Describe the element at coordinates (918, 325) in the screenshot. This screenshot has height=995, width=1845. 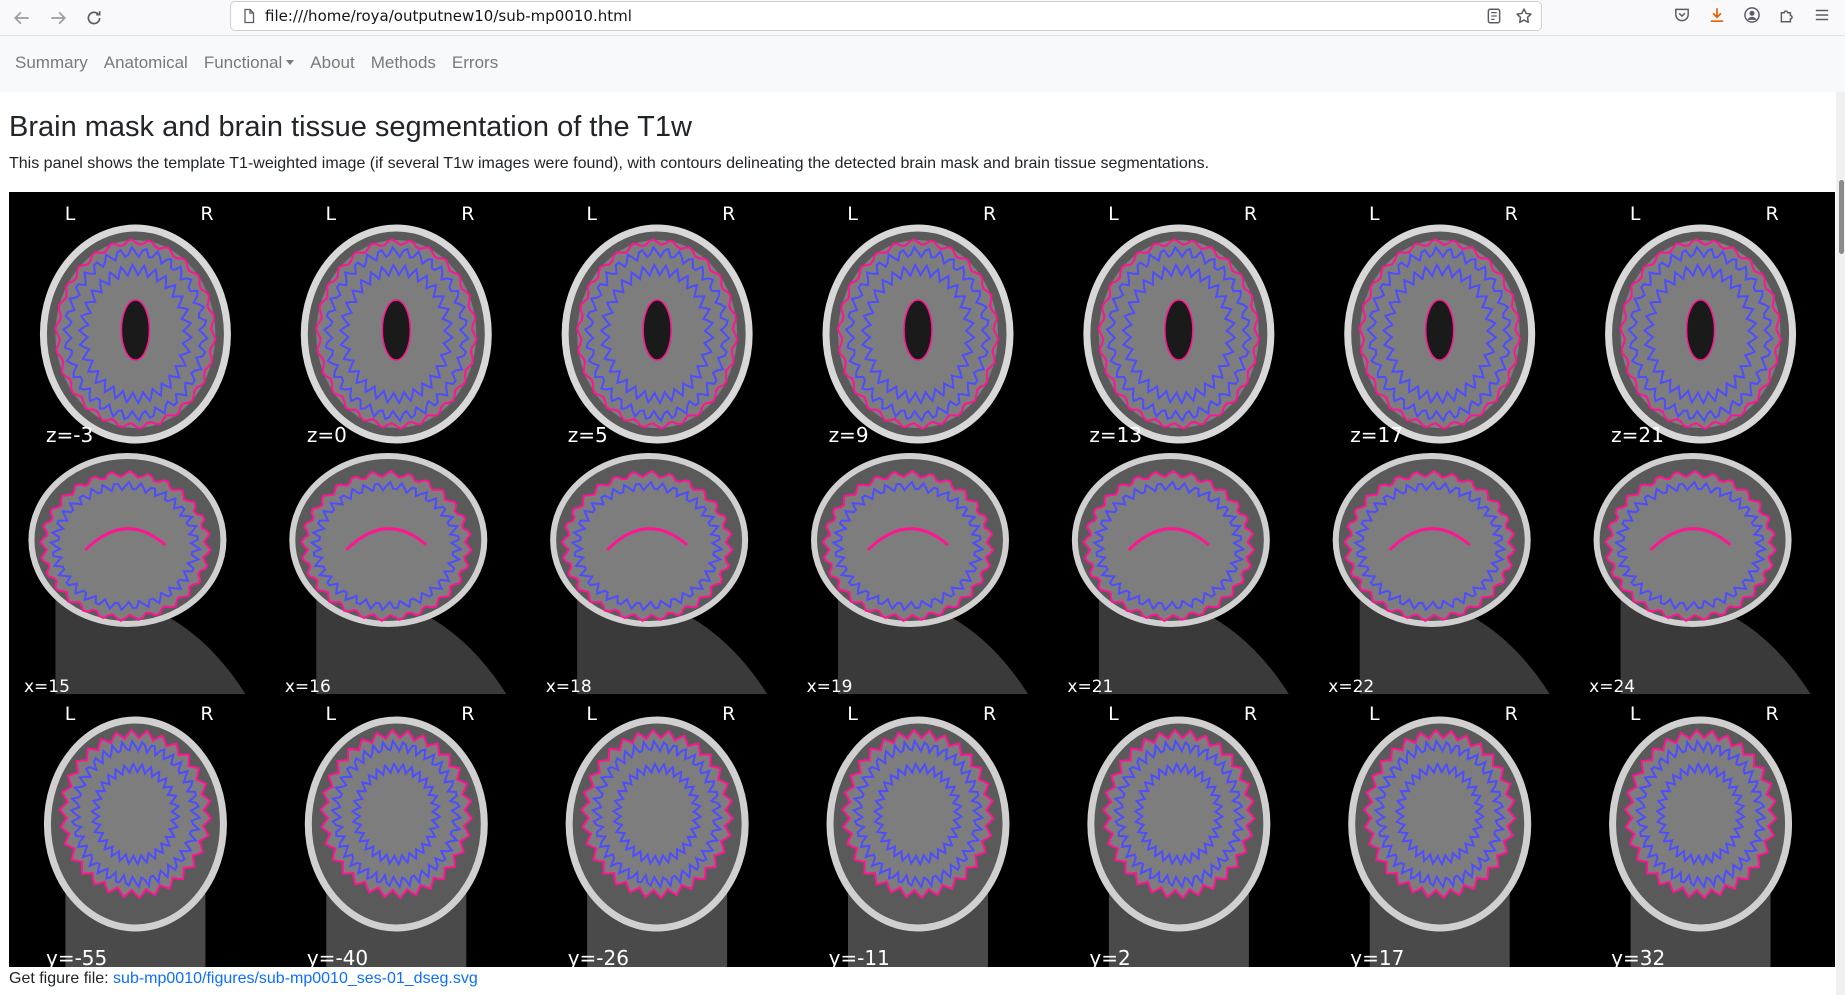
I see `brain-slice-axial: L Rz=9` at that location.